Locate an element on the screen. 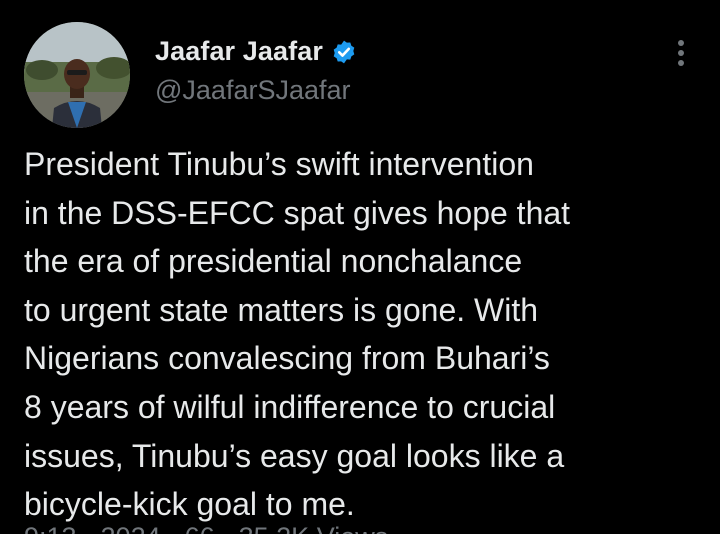 The height and width of the screenshot is (534, 720). verified-badge-icon is located at coordinates (344, 52).